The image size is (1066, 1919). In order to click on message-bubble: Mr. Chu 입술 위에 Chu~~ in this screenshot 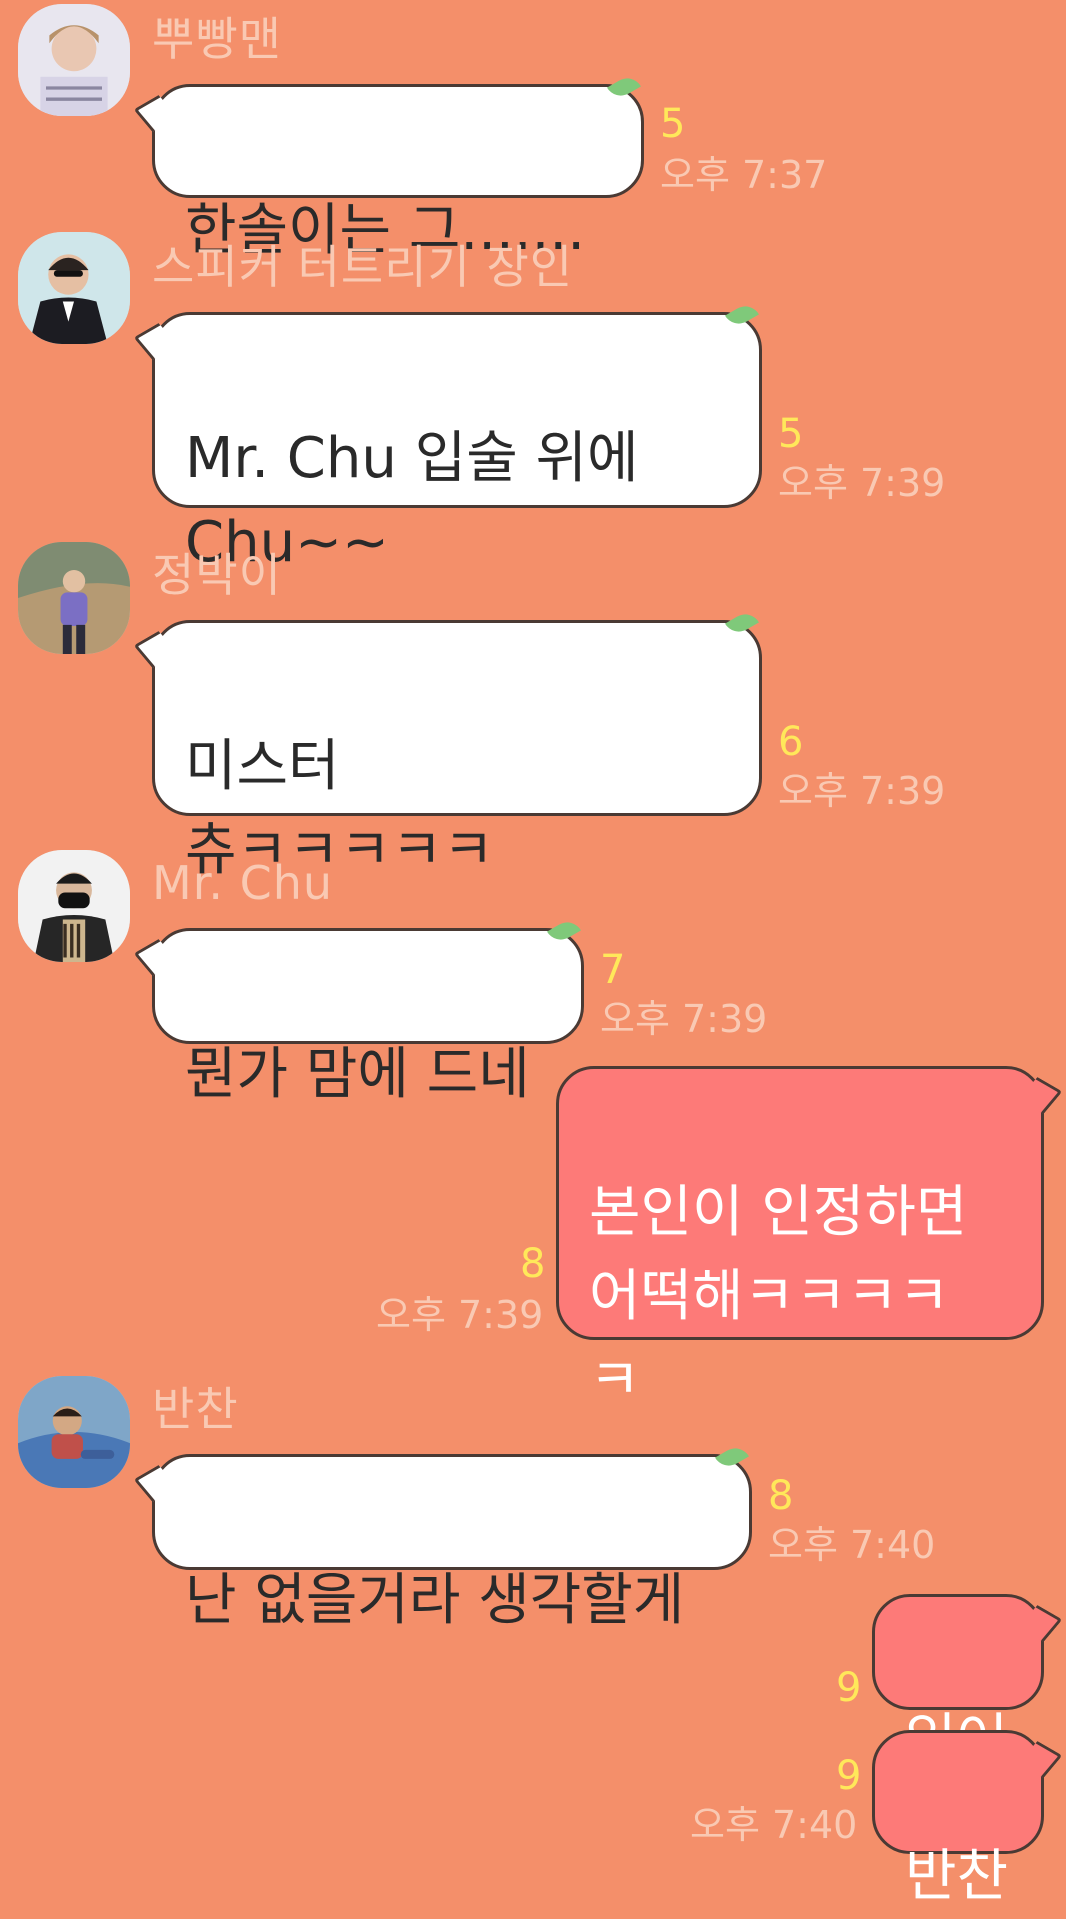, I will do `click(457, 437)`.